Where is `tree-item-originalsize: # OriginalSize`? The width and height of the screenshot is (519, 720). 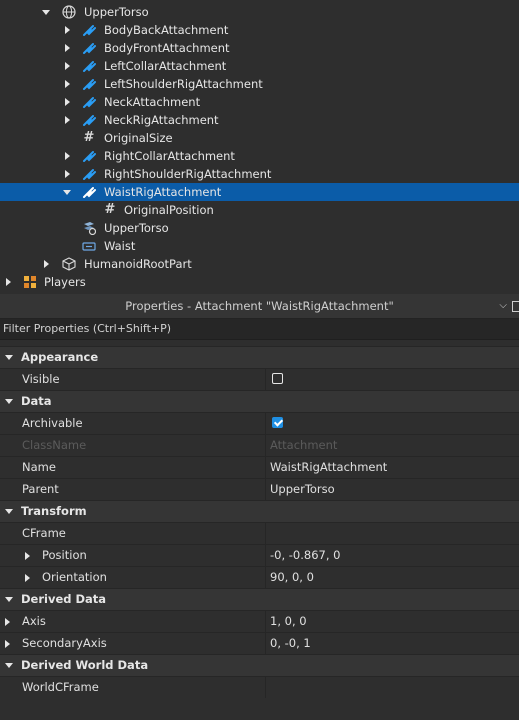 tree-item-originalsize: # OriginalSize is located at coordinates (259, 138).